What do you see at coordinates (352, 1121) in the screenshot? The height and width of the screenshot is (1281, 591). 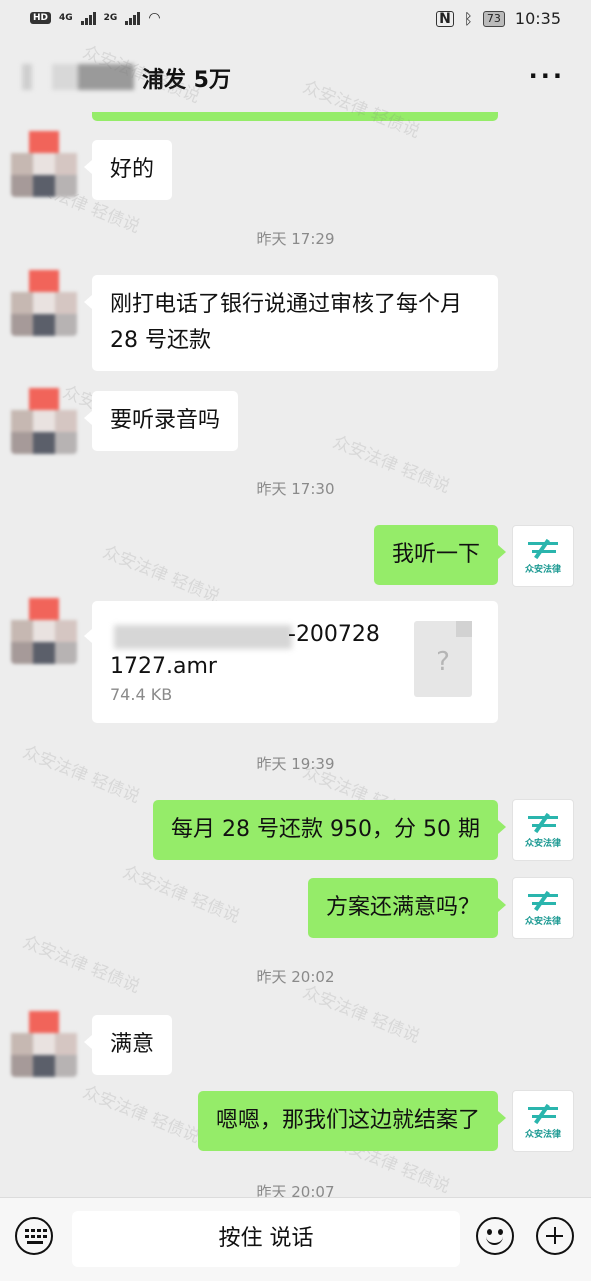 I see `message-bubble-outgoing: 嗯嗯，那我们这边就结案了` at bounding box center [352, 1121].